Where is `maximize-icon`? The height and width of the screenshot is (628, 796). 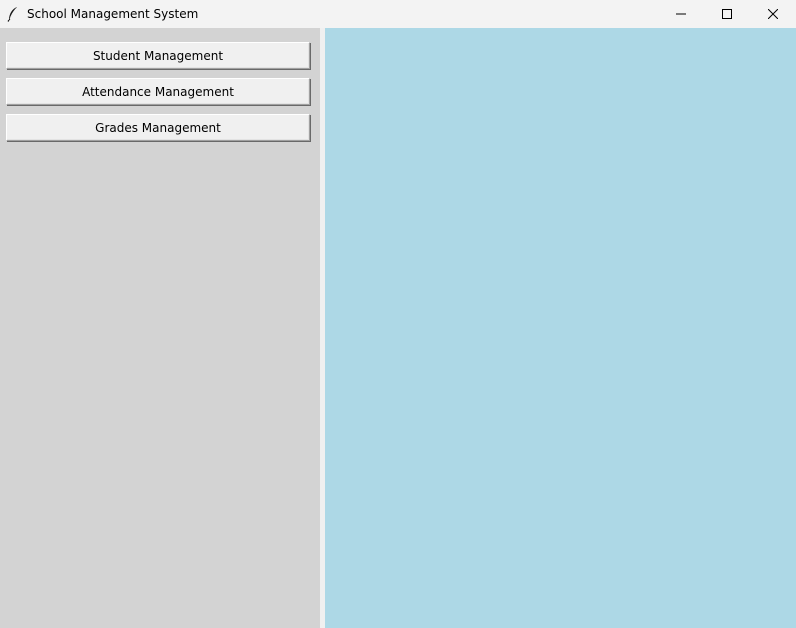
maximize-icon is located at coordinates (727, 14).